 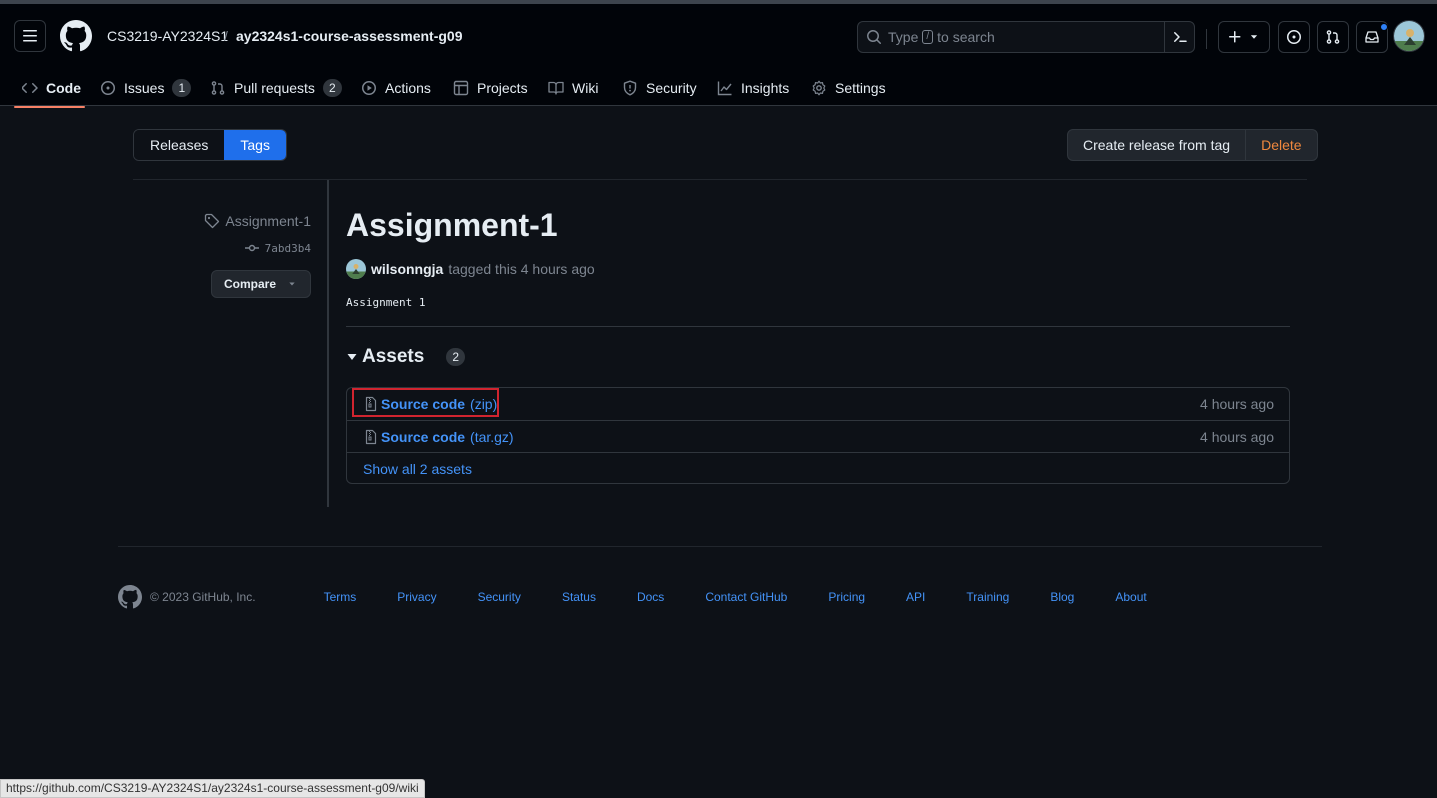 I want to click on footer-link-pricing: Pricing, so click(x=846, y=597).